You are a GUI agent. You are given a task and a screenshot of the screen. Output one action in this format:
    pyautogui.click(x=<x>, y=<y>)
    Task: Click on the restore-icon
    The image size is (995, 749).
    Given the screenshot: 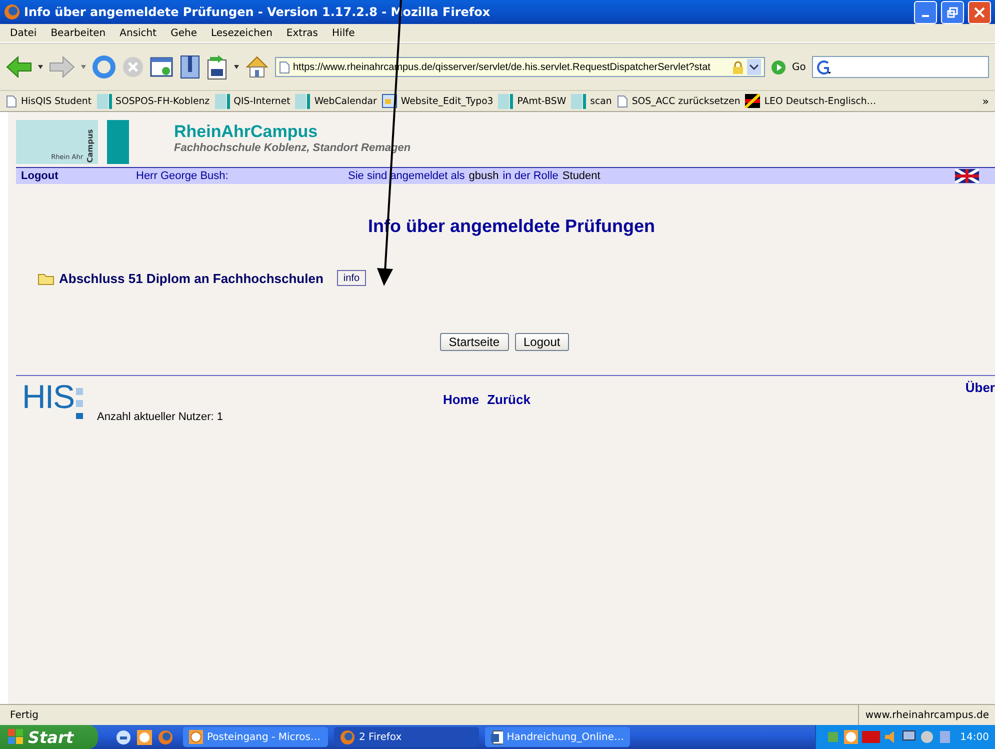 What is the action you would take?
    pyautogui.click(x=952, y=12)
    